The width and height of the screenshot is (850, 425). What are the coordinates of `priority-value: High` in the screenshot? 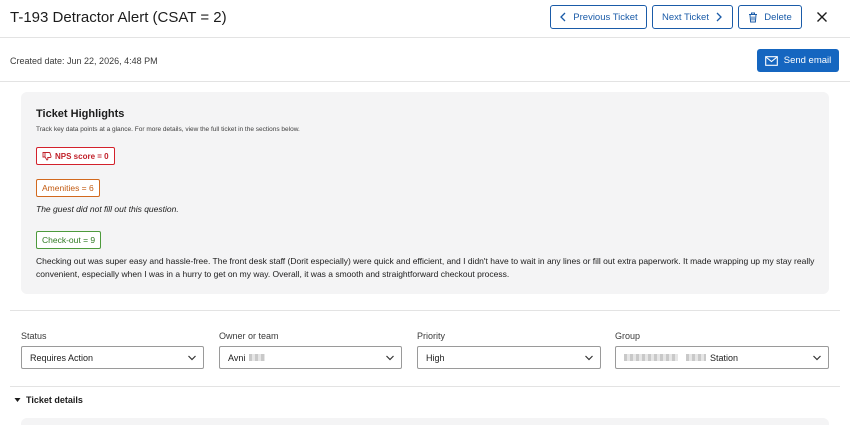 It's located at (435, 357).